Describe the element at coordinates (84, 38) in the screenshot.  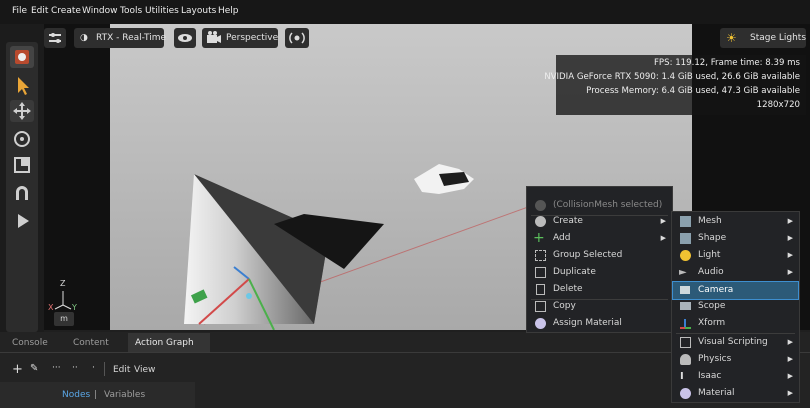
I see `lightbulb-icon: ◑` at that location.